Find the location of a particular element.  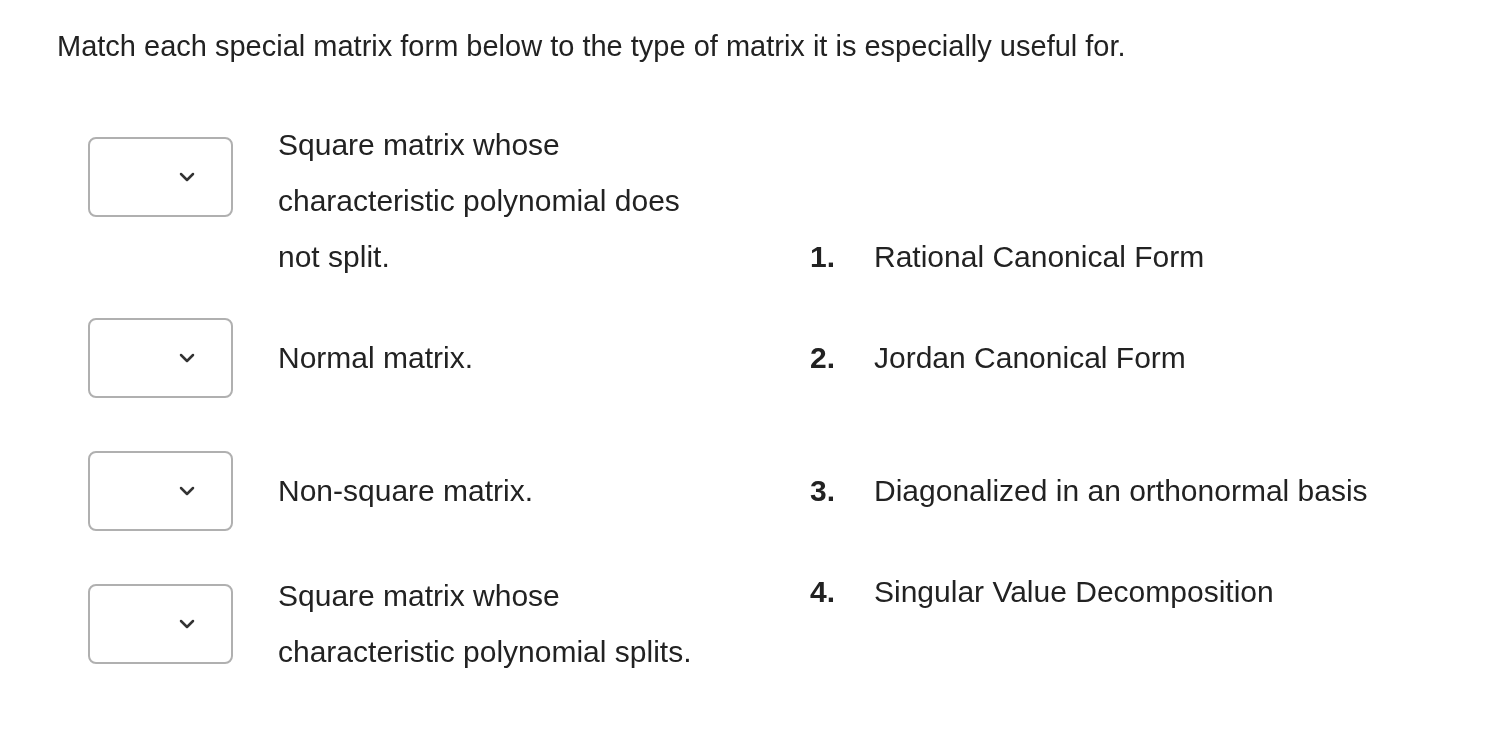

option-number: 2. is located at coordinates (823, 358).